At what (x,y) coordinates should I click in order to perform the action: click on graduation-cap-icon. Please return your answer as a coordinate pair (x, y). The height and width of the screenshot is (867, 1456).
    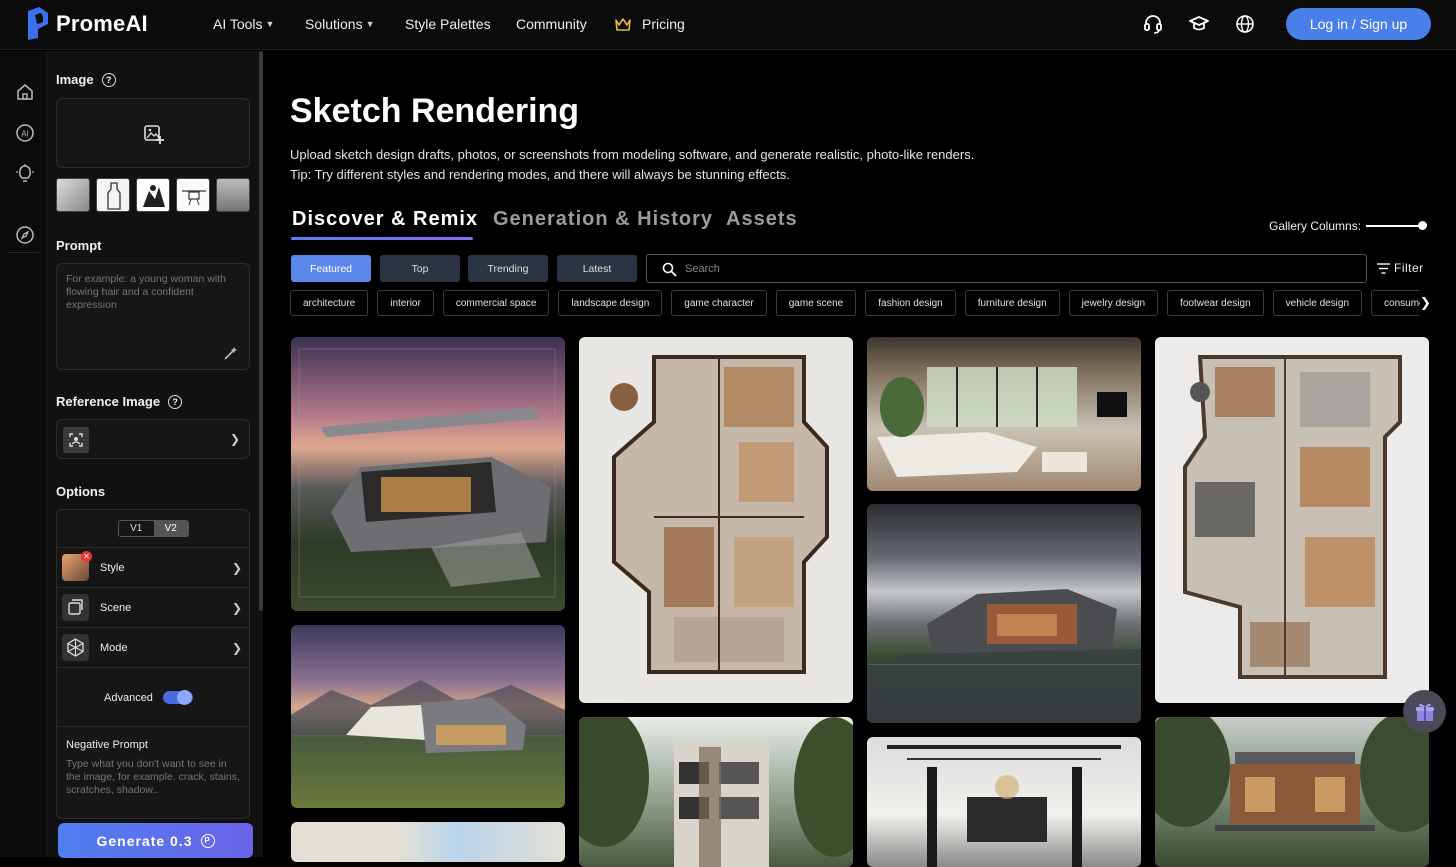
    Looking at the image, I should click on (1199, 24).